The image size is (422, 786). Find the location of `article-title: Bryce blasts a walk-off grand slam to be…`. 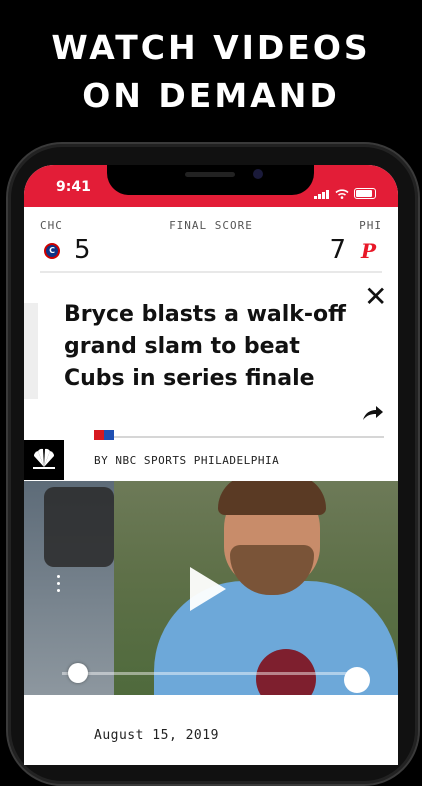

article-title: Bryce blasts a walk-off grand slam to be… is located at coordinates (205, 346).